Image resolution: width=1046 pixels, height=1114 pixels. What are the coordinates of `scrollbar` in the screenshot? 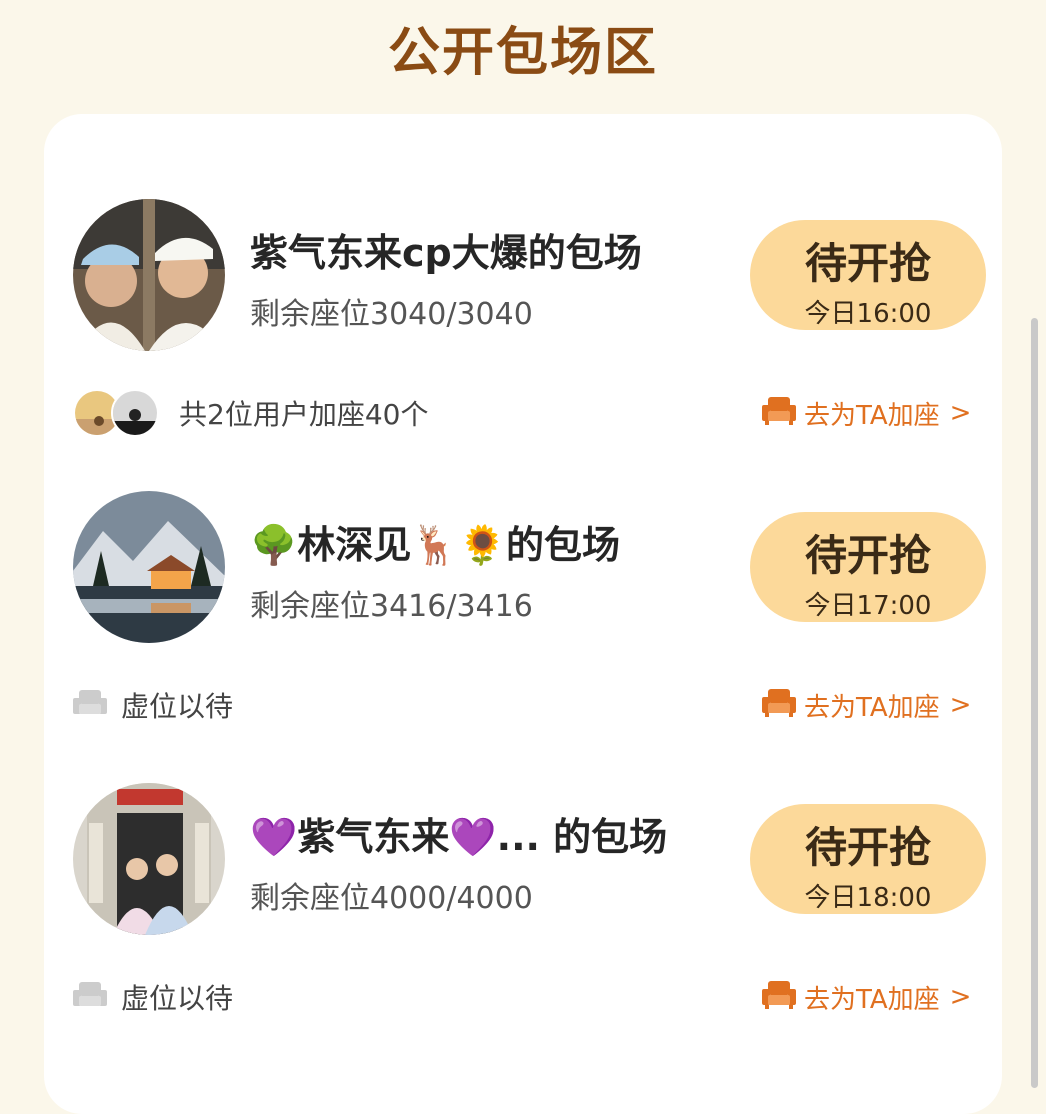 It's located at (1034, 703).